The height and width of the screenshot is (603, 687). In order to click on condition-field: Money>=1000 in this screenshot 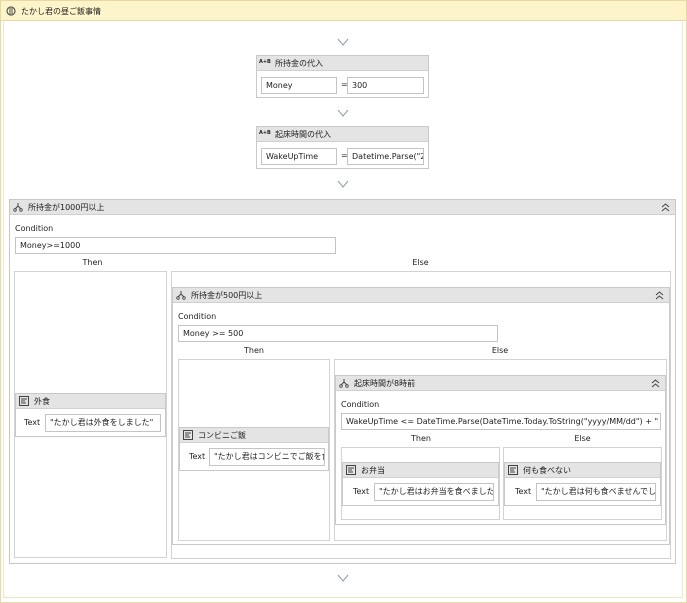, I will do `click(175, 245)`.